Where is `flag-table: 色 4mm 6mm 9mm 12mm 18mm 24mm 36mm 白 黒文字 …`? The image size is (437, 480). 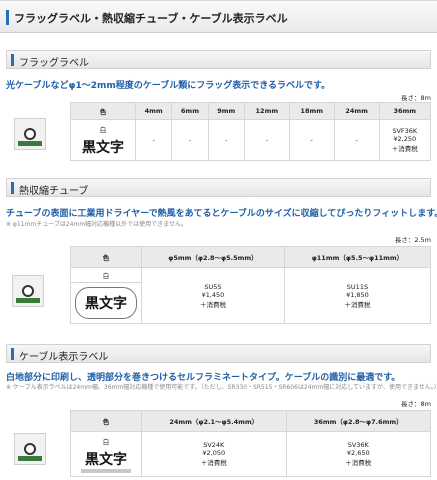
flag-table: 色 4mm 6mm 9mm 12mm 18mm 24mm 36mm 白 黒文字 … is located at coordinates (251, 131).